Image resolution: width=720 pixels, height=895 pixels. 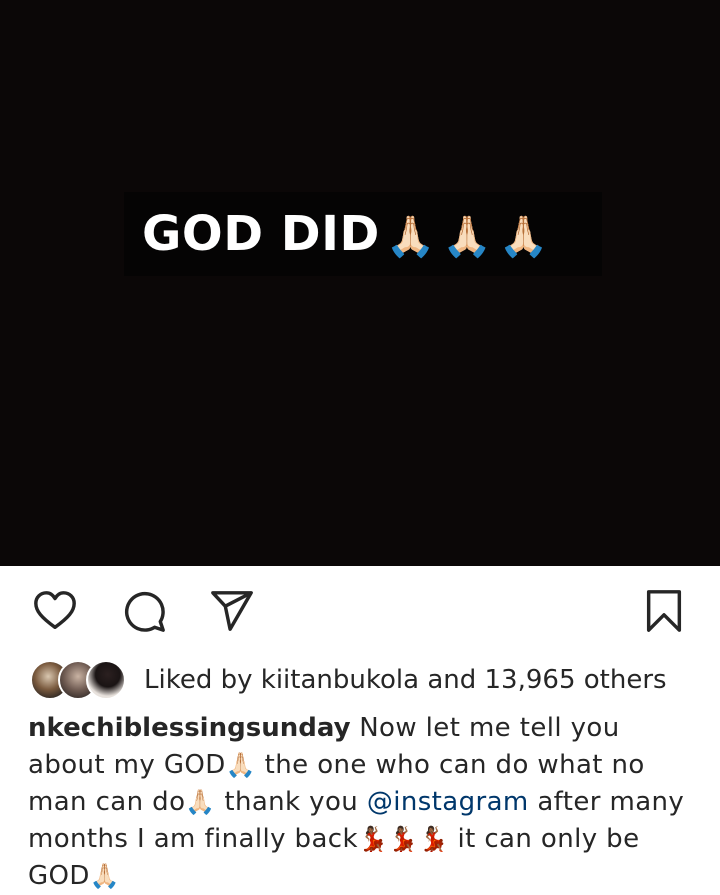 I want to click on heart-icon, so click(x=55, y=611).